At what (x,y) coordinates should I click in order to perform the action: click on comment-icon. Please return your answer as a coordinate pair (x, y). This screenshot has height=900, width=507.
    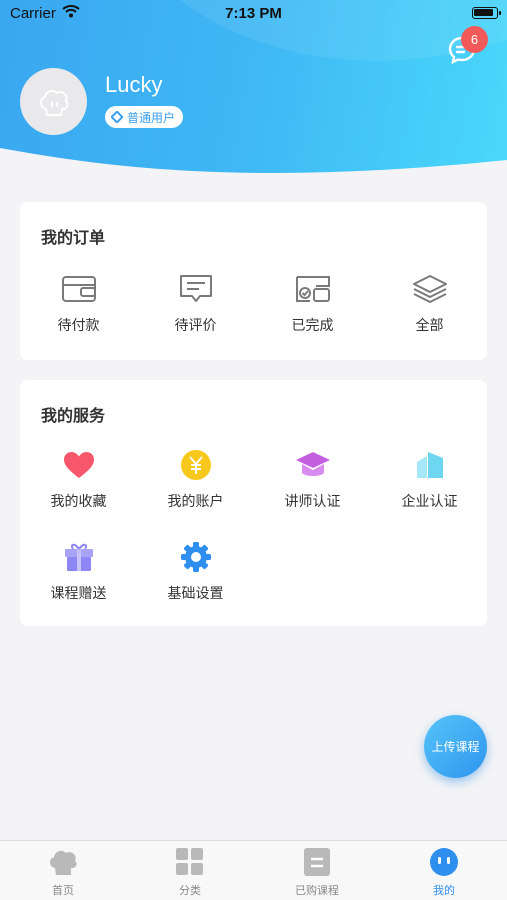
    Looking at the image, I should click on (195, 288).